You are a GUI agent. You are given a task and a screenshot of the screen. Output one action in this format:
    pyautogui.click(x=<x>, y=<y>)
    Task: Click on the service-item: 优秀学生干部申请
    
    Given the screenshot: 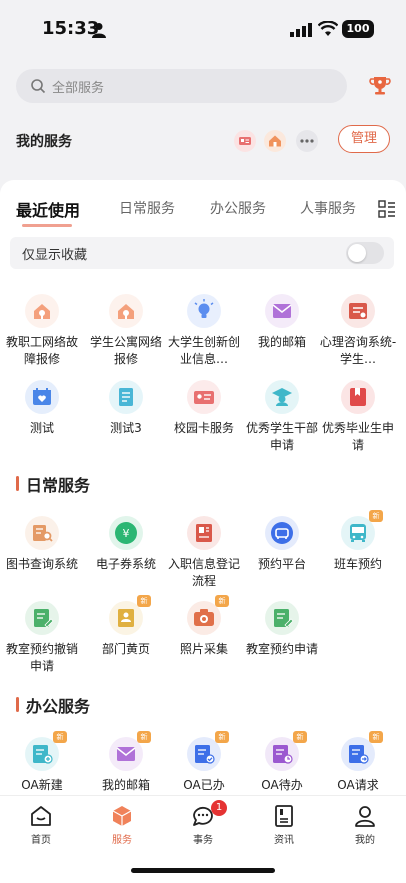 What is the action you would take?
    pyautogui.click(x=282, y=423)
    